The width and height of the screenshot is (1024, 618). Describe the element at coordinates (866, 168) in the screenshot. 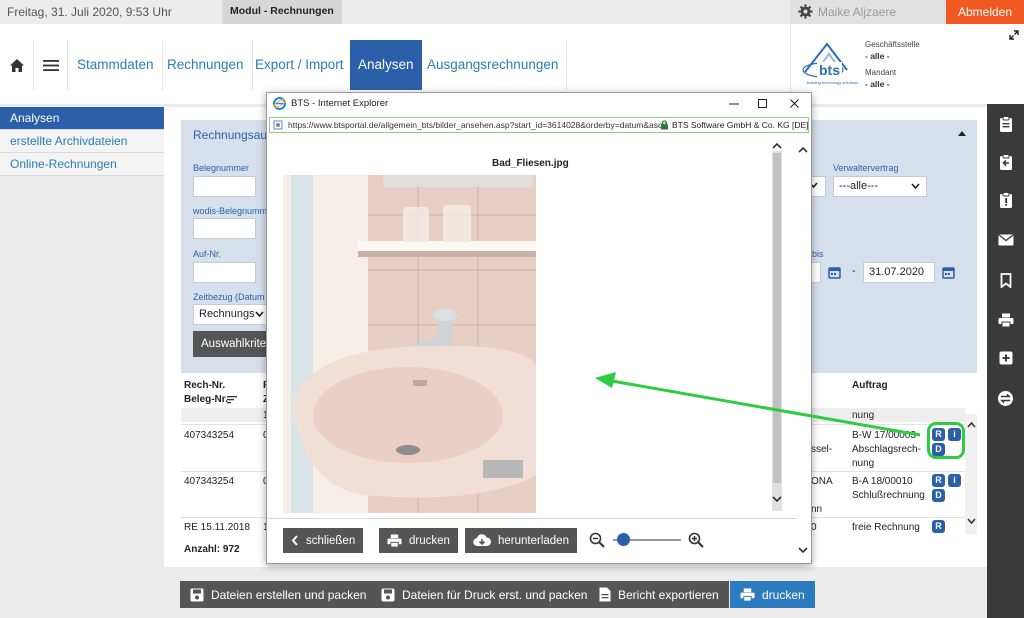

I see `verwaltervertrag-label: Verwaltervertrag` at that location.